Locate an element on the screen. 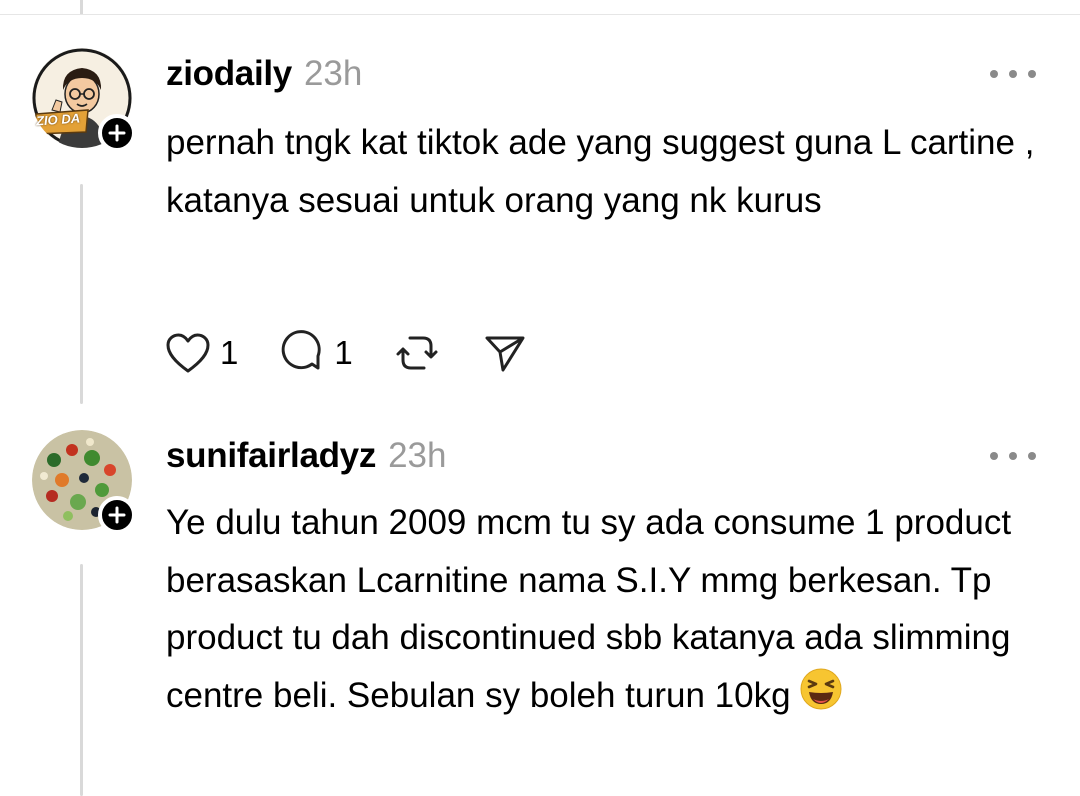  like-count: 1 is located at coordinates (229, 352).